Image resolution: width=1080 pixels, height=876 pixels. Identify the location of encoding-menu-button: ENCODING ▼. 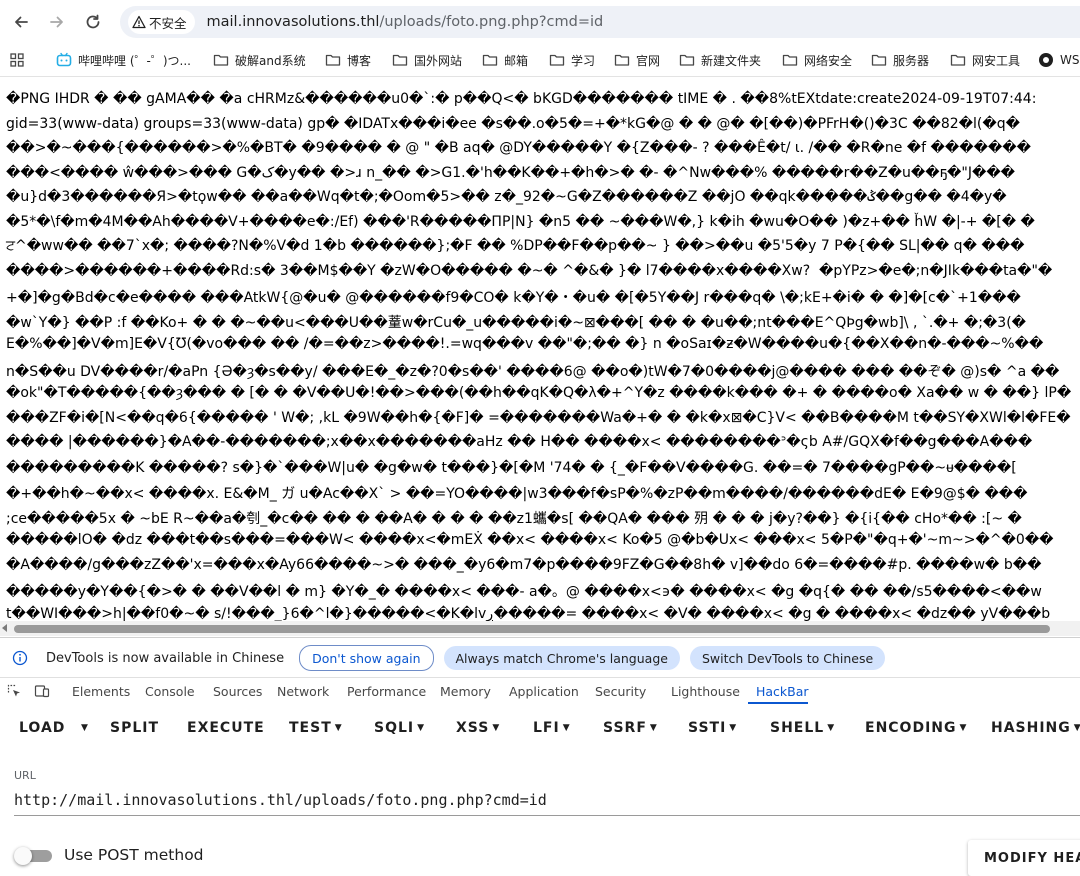
(915, 728).